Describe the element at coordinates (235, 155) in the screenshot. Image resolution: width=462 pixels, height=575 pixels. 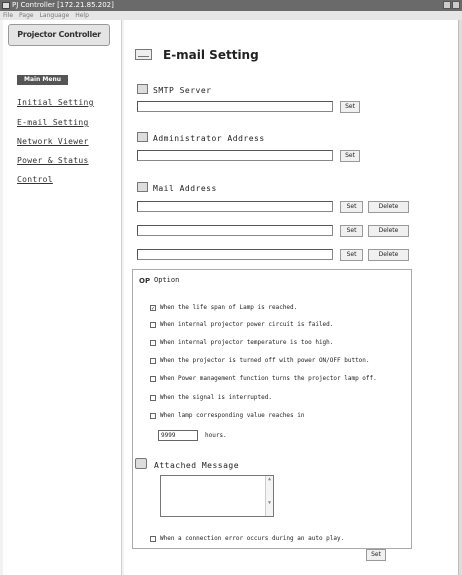
I see `administrator-address-input` at that location.